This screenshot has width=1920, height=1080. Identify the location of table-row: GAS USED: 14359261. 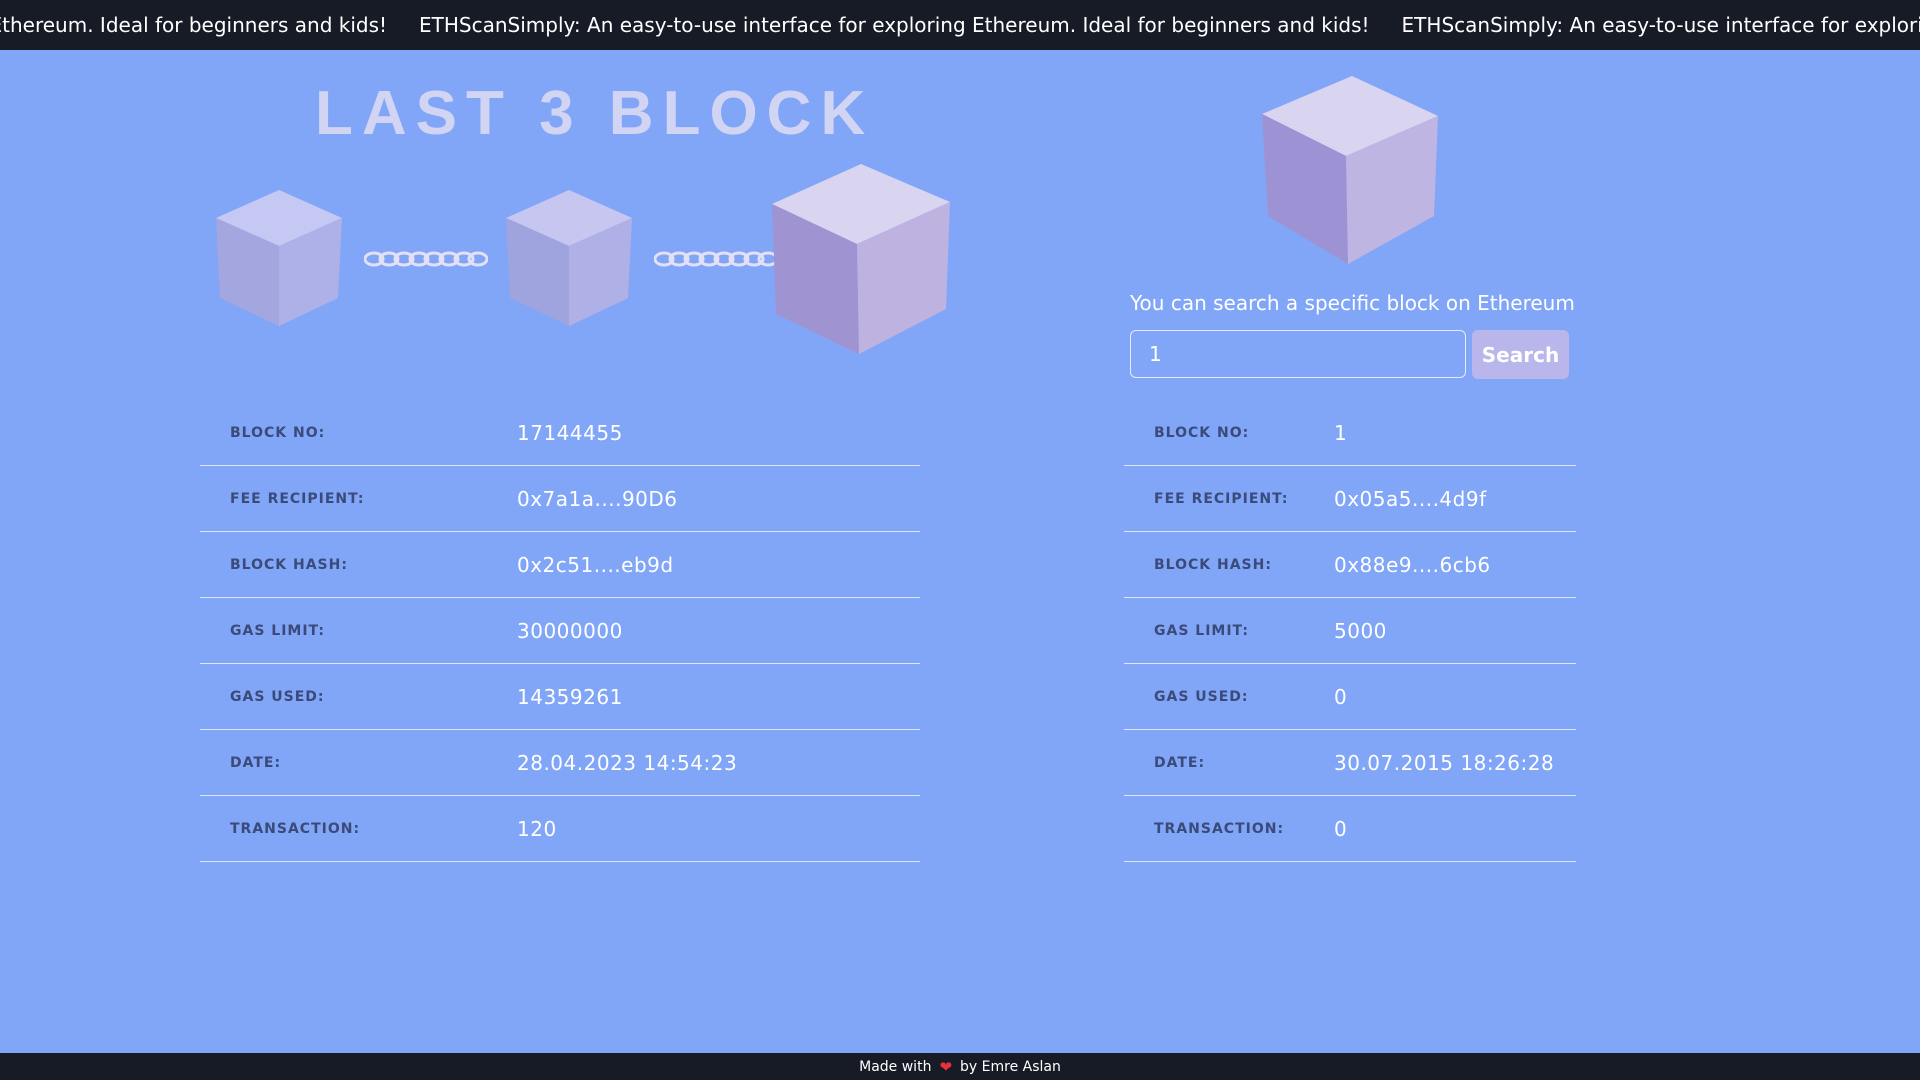
(560, 697).